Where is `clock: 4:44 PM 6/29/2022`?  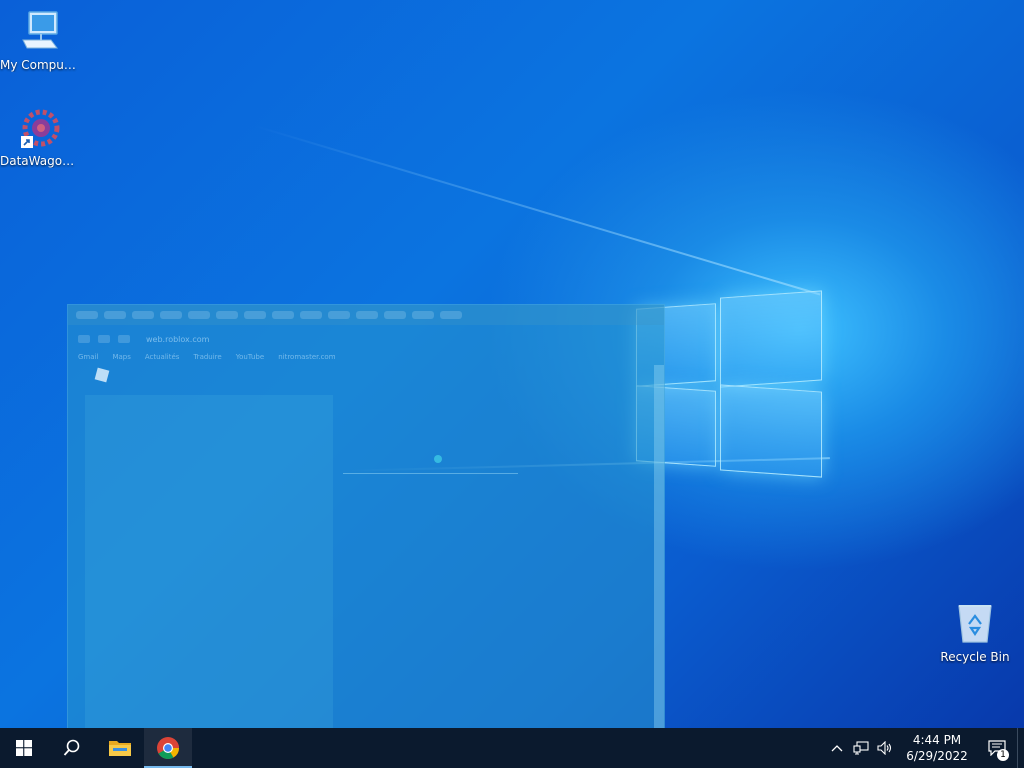
clock: 4:44 PM 6/29/2022 is located at coordinates (937, 748).